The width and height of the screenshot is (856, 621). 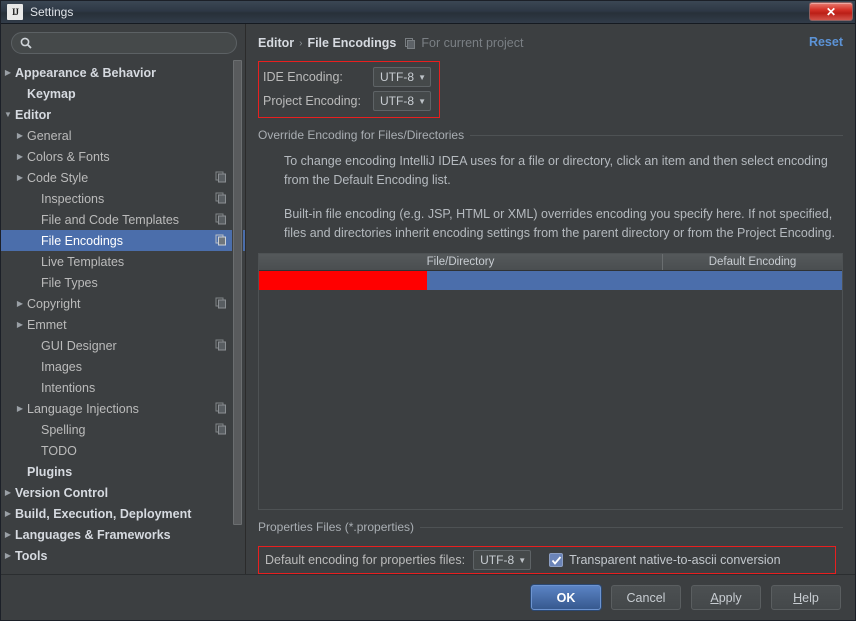 What do you see at coordinates (73, 198) in the screenshot?
I see `sidebar-item-label: Inspections` at bounding box center [73, 198].